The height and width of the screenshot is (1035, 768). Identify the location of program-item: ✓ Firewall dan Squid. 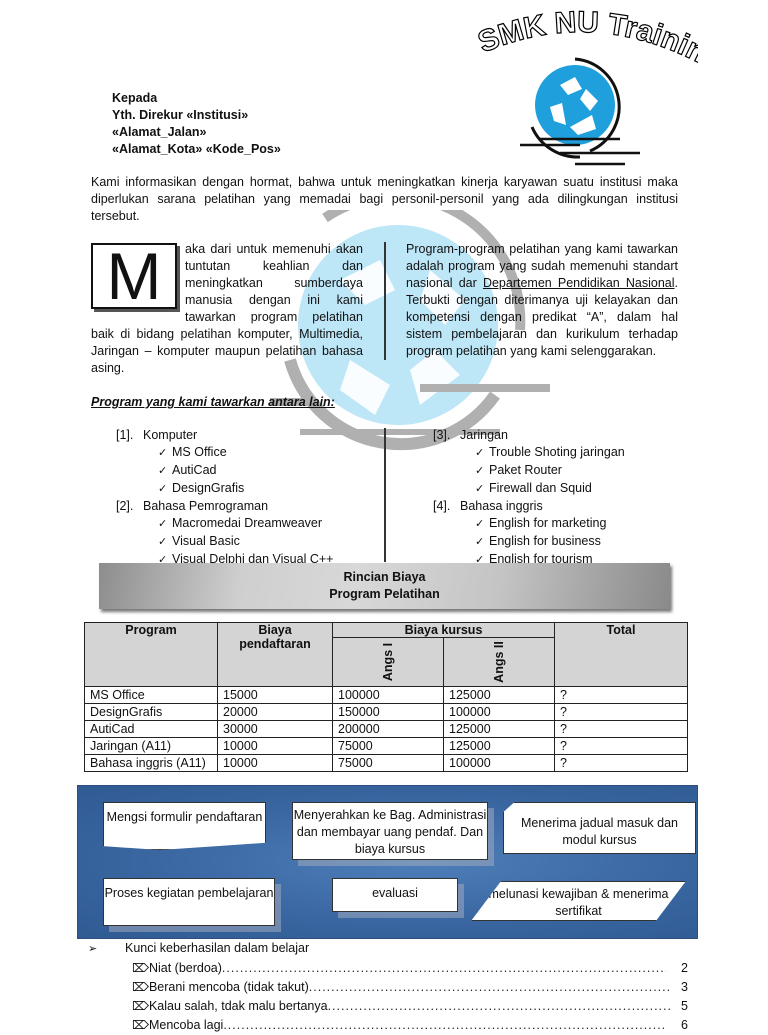
(529, 489).